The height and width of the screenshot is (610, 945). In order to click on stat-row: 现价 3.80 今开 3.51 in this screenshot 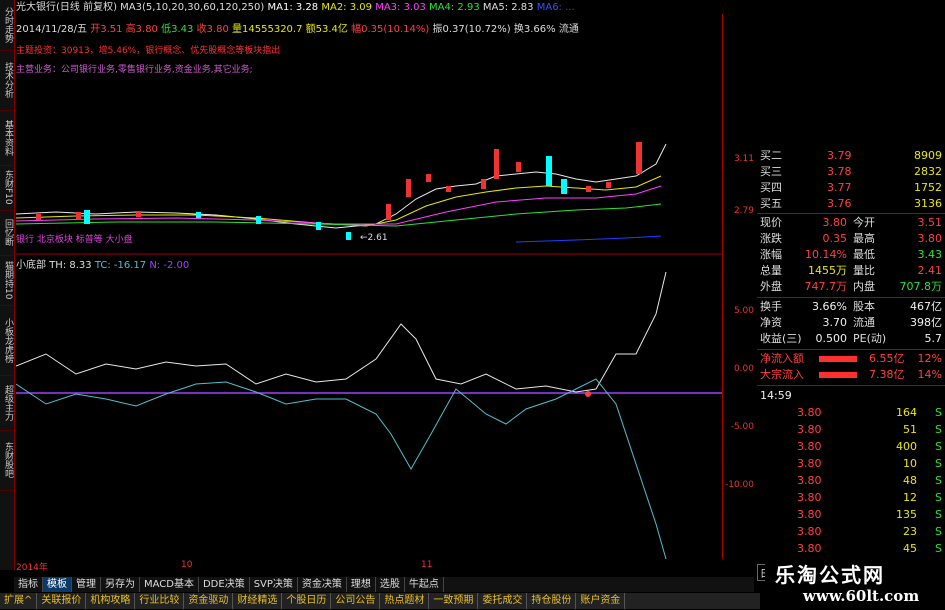, I will do `click(851, 222)`.